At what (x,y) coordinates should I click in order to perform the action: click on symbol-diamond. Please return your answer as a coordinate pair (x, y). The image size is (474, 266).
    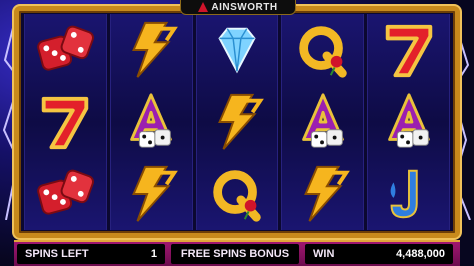
    Looking at the image, I should click on (237, 50).